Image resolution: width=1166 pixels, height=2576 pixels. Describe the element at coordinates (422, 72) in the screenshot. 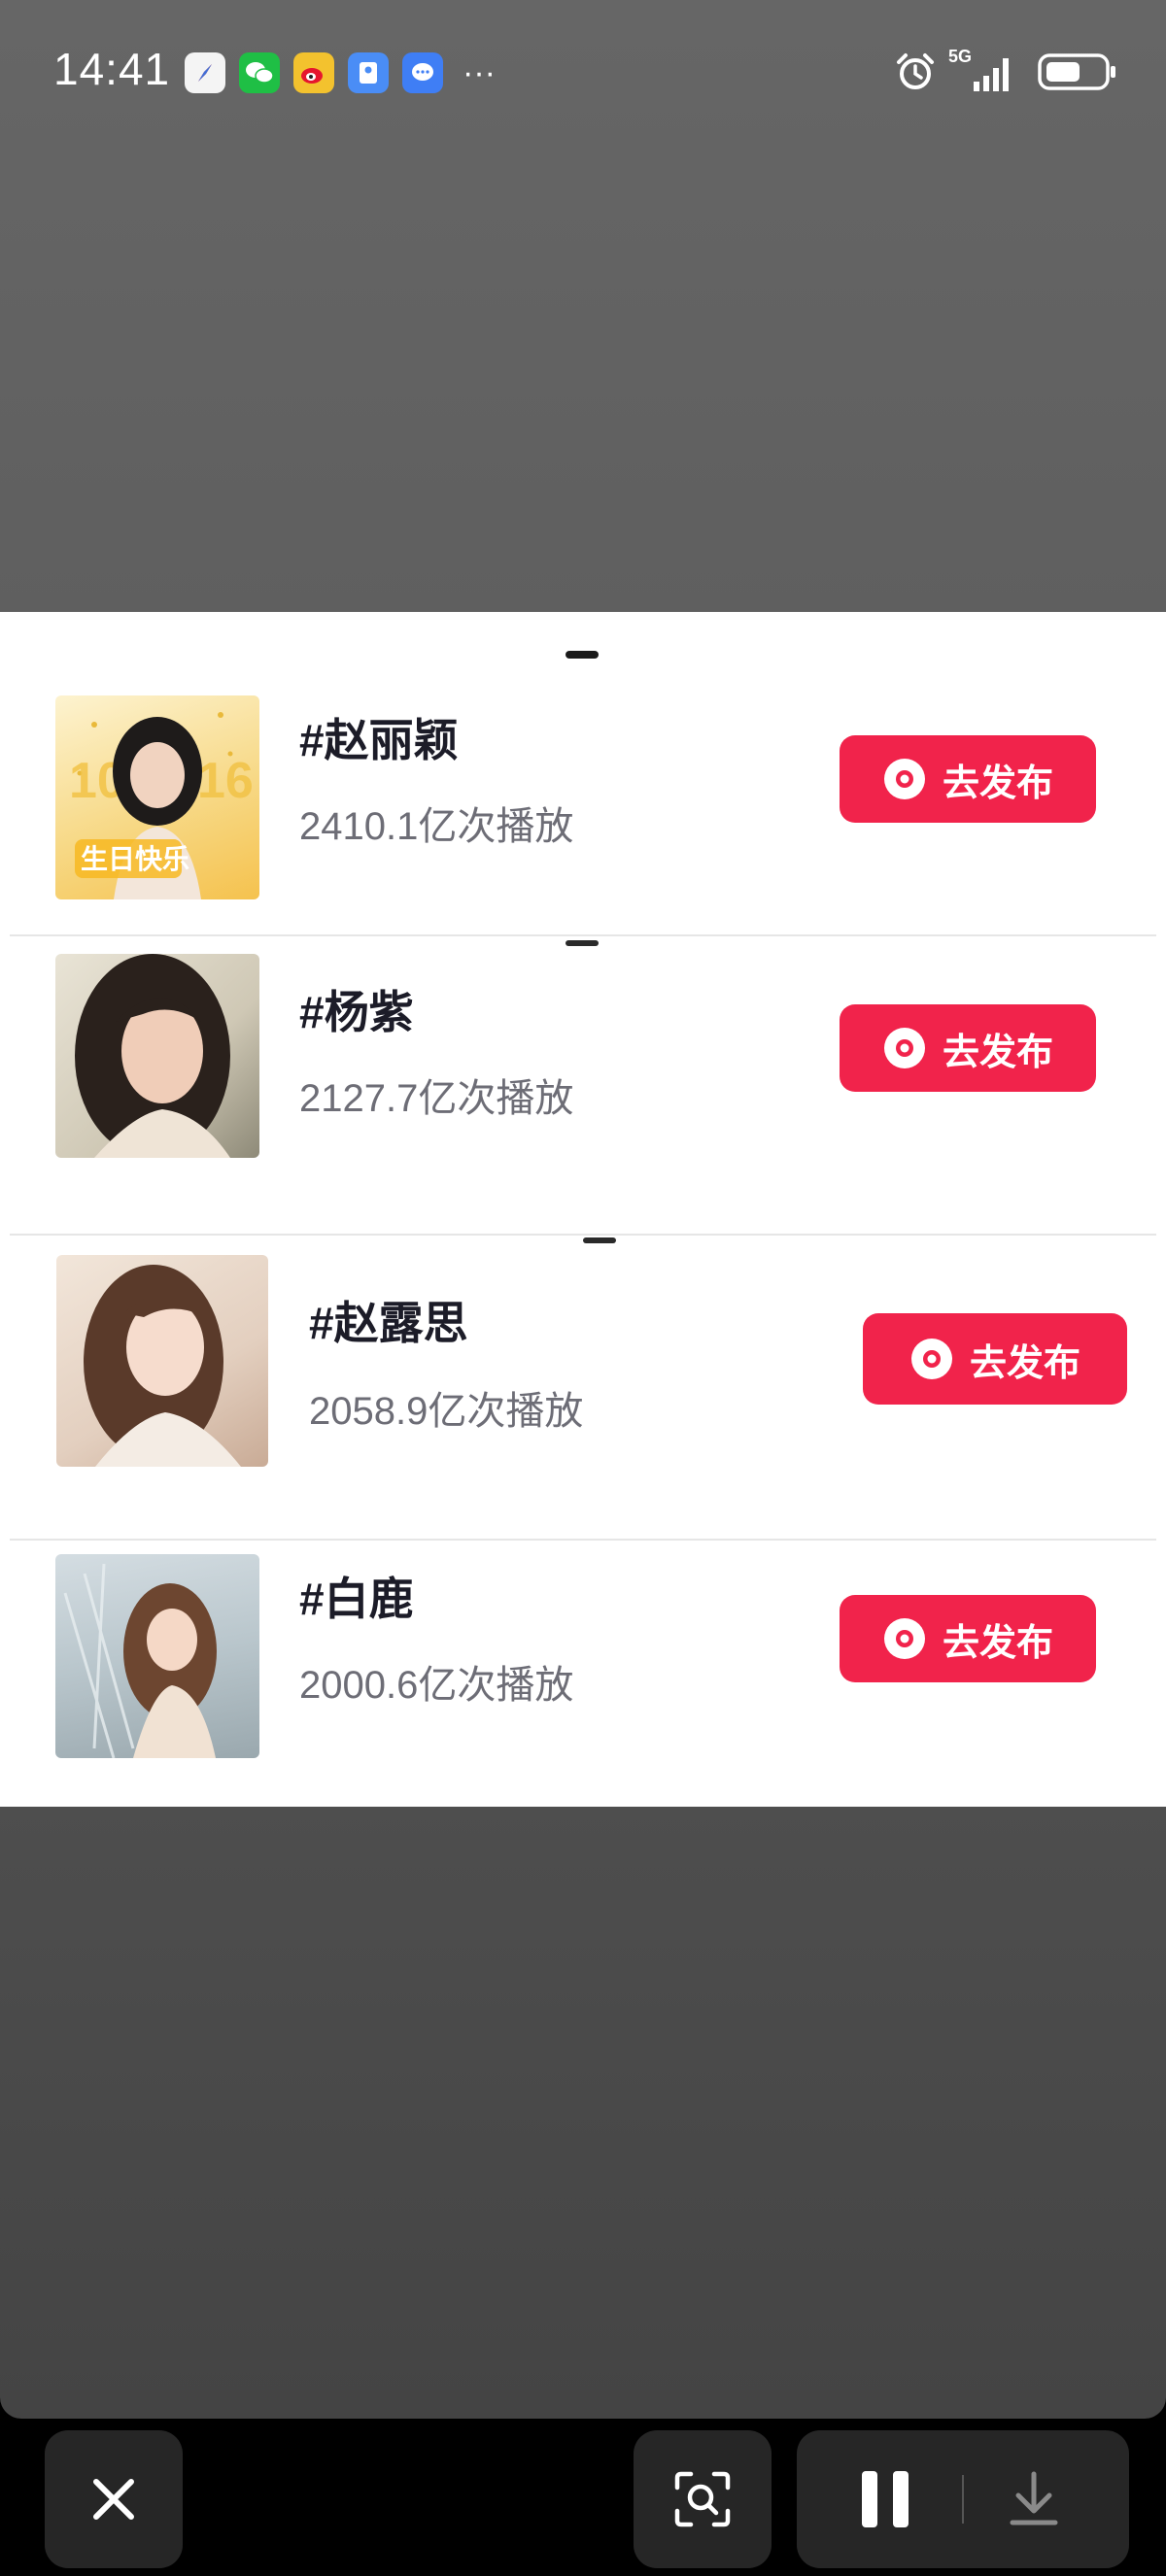

I see `message-app-icon` at that location.